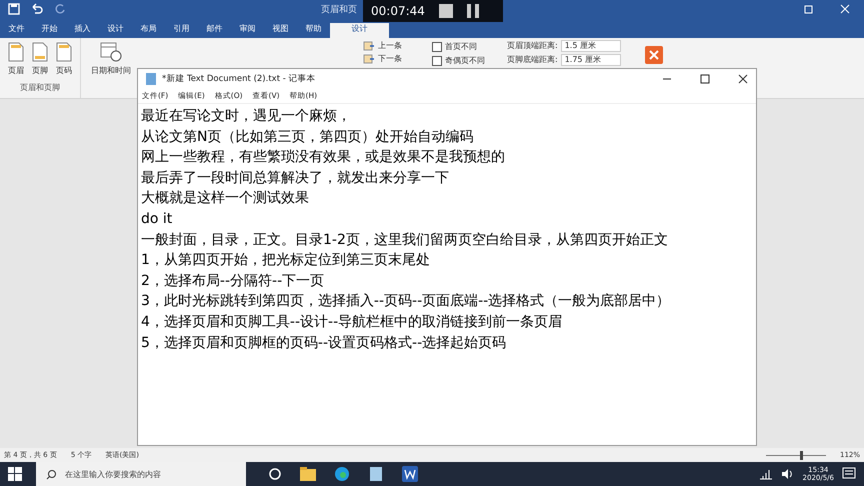 This screenshot has height=486, width=864. Describe the element at coordinates (342, 474) in the screenshot. I see `browser-icon` at that location.